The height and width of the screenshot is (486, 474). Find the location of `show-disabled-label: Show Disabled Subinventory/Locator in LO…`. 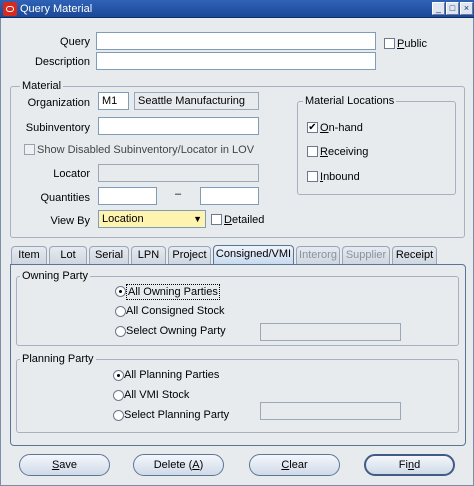

show-disabled-label: Show Disabled Subinventory/Locator in LO… is located at coordinates (146, 150).